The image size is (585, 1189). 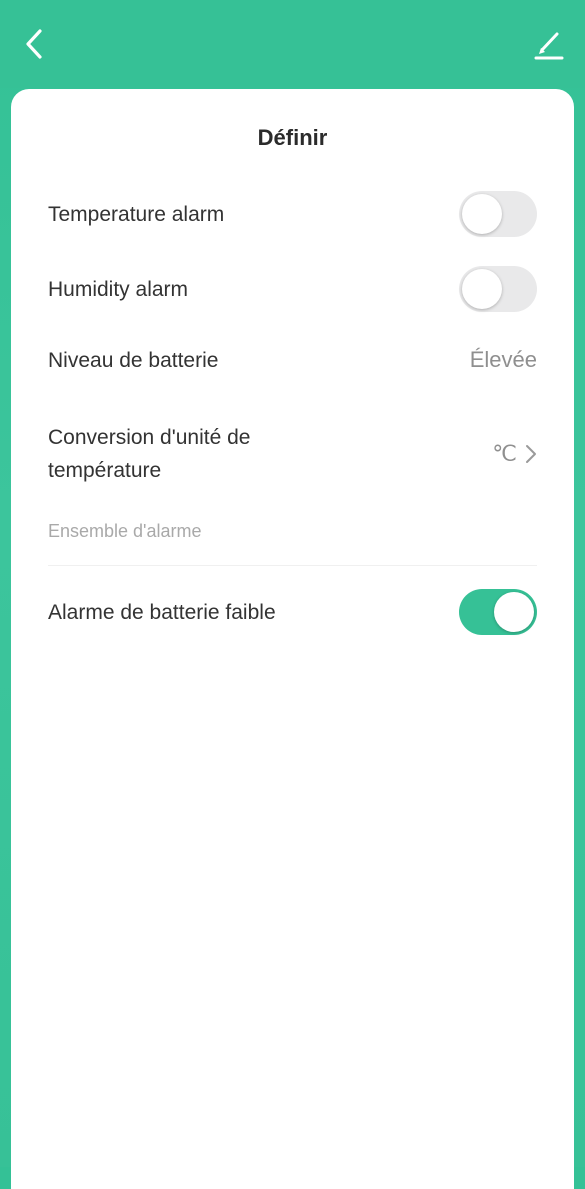 I want to click on divider, so click(x=292, y=565).